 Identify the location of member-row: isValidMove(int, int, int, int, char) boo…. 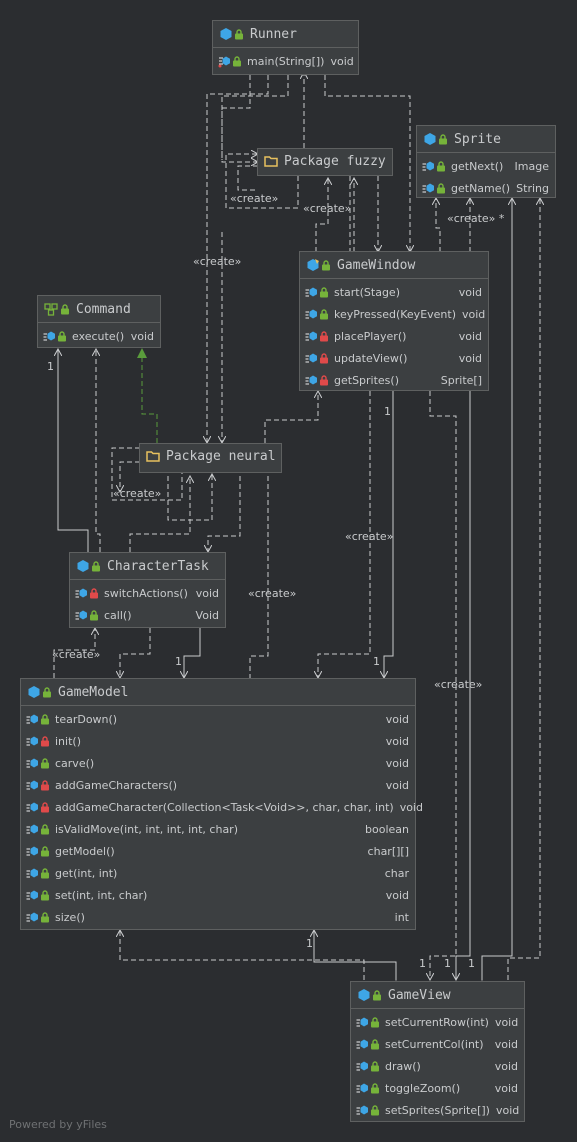
(218, 829).